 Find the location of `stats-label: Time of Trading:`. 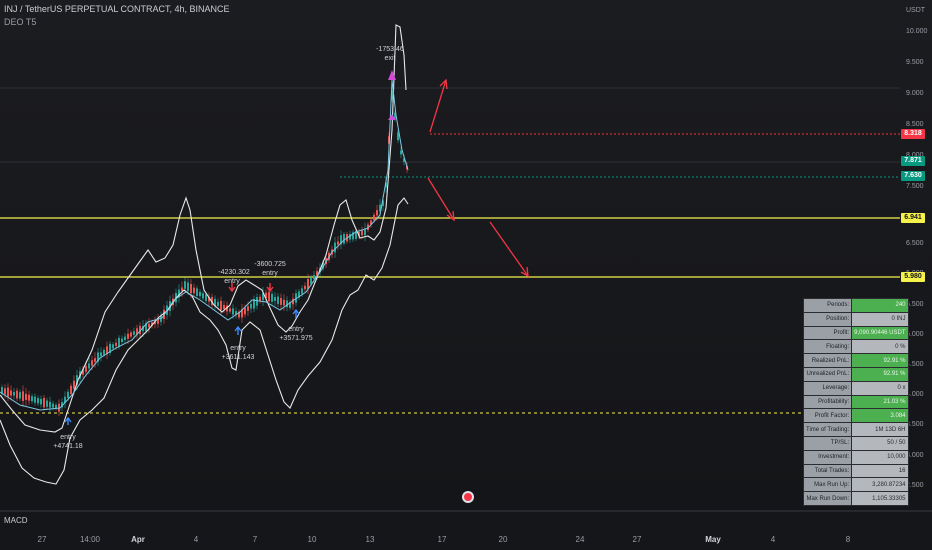

stats-label: Time of Trading: is located at coordinates (827, 429).